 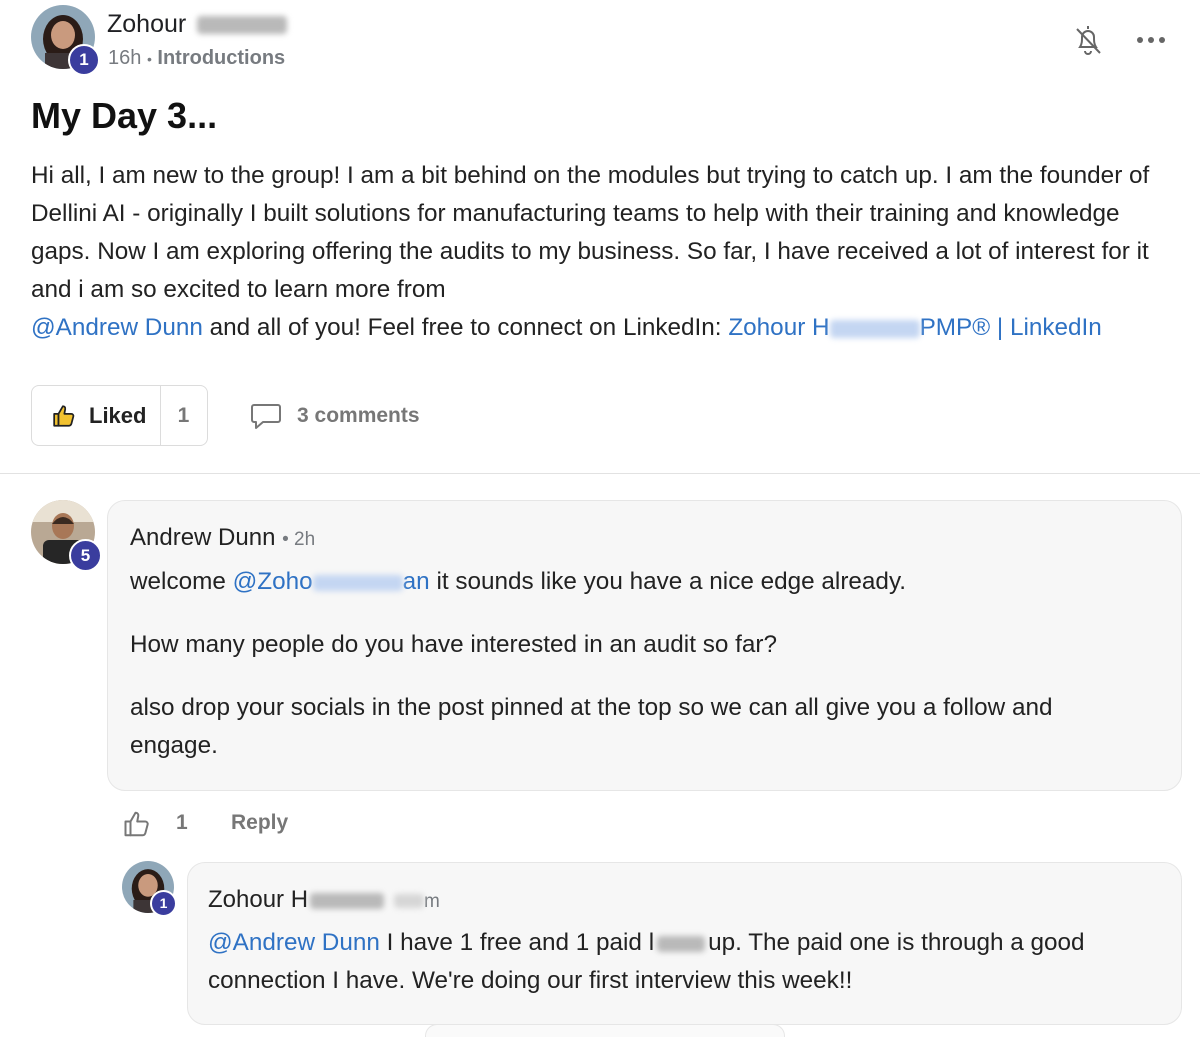 What do you see at coordinates (146, 24) in the screenshot?
I see `post-author-first: Zohour` at bounding box center [146, 24].